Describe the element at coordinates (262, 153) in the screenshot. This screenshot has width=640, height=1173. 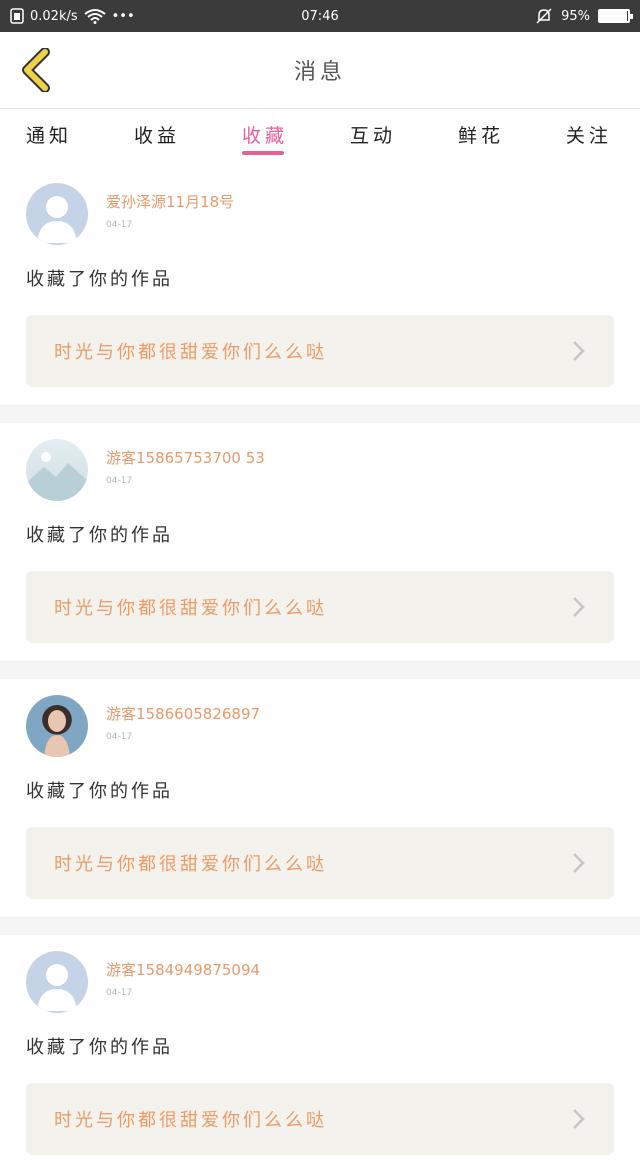
I see `tab-active-indicator` at that location.